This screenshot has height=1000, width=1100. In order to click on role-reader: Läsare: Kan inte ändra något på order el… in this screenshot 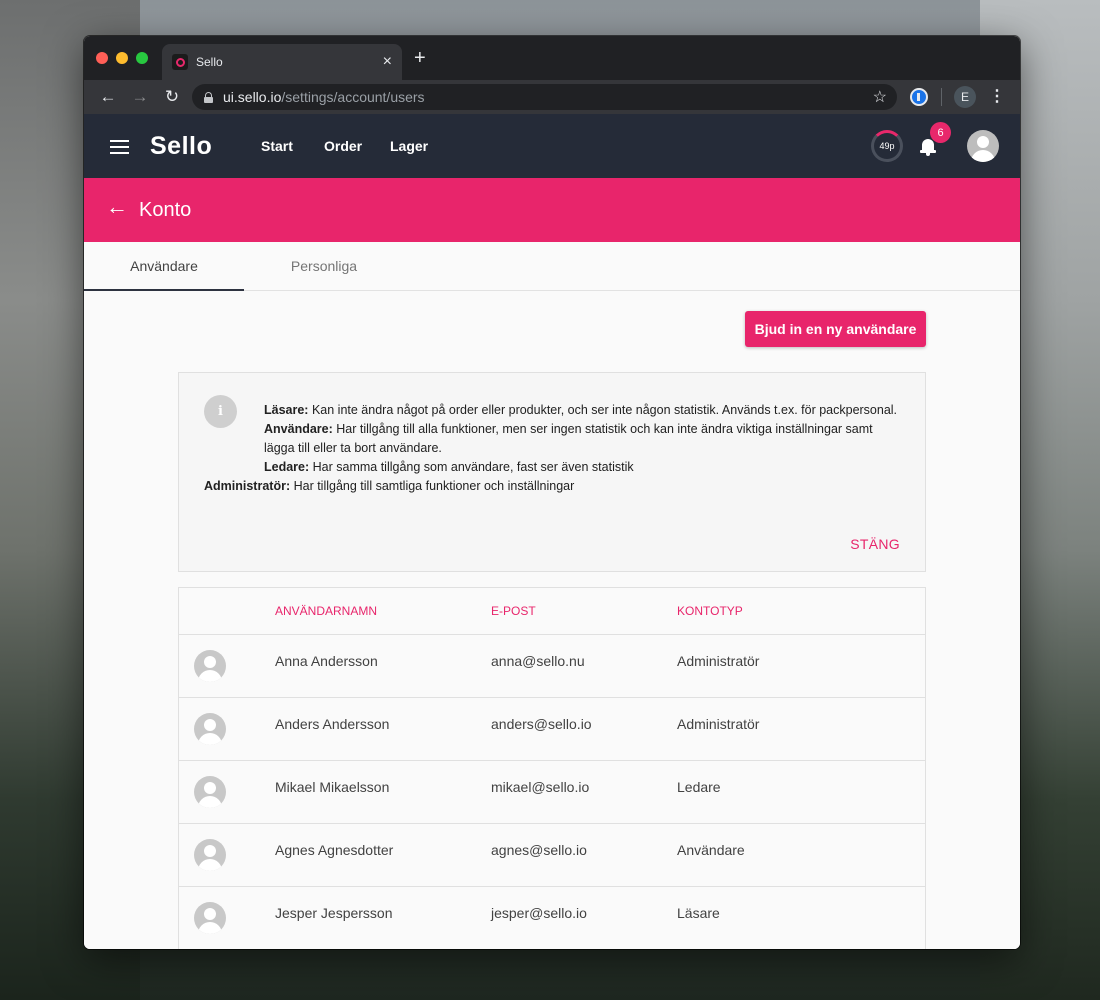, I will do `click(581, 410)`.